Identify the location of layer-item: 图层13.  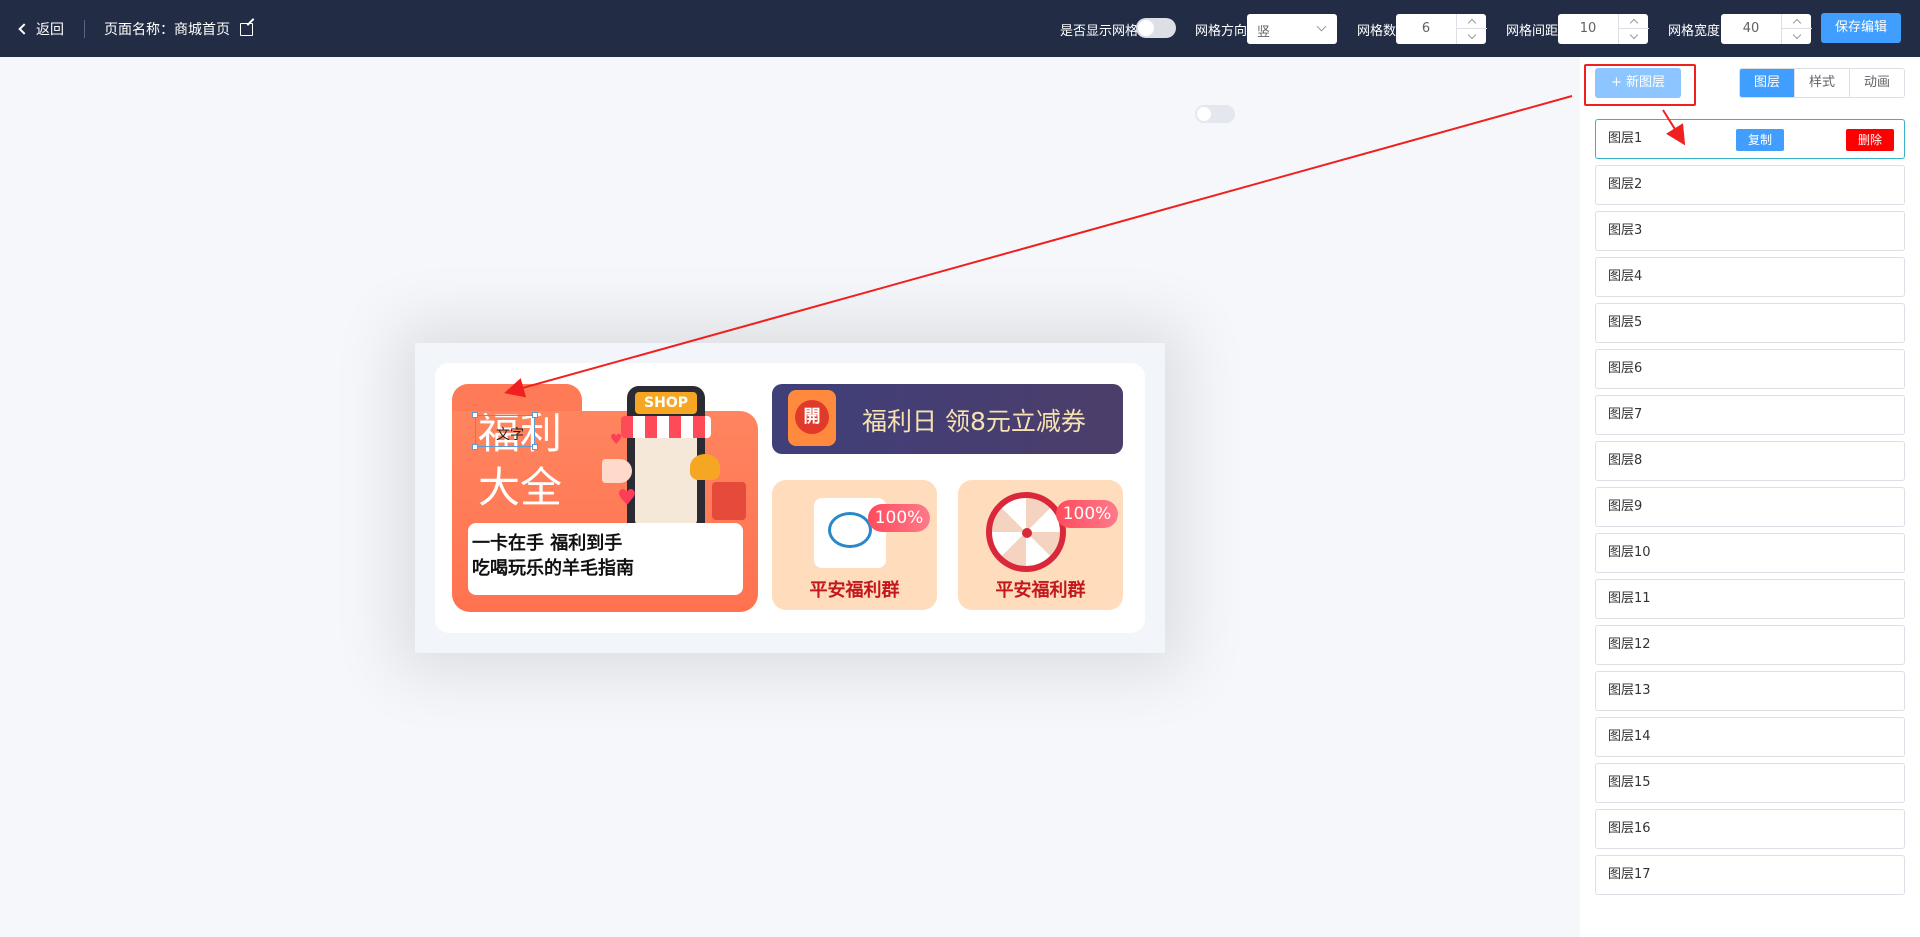
(1750, 691).